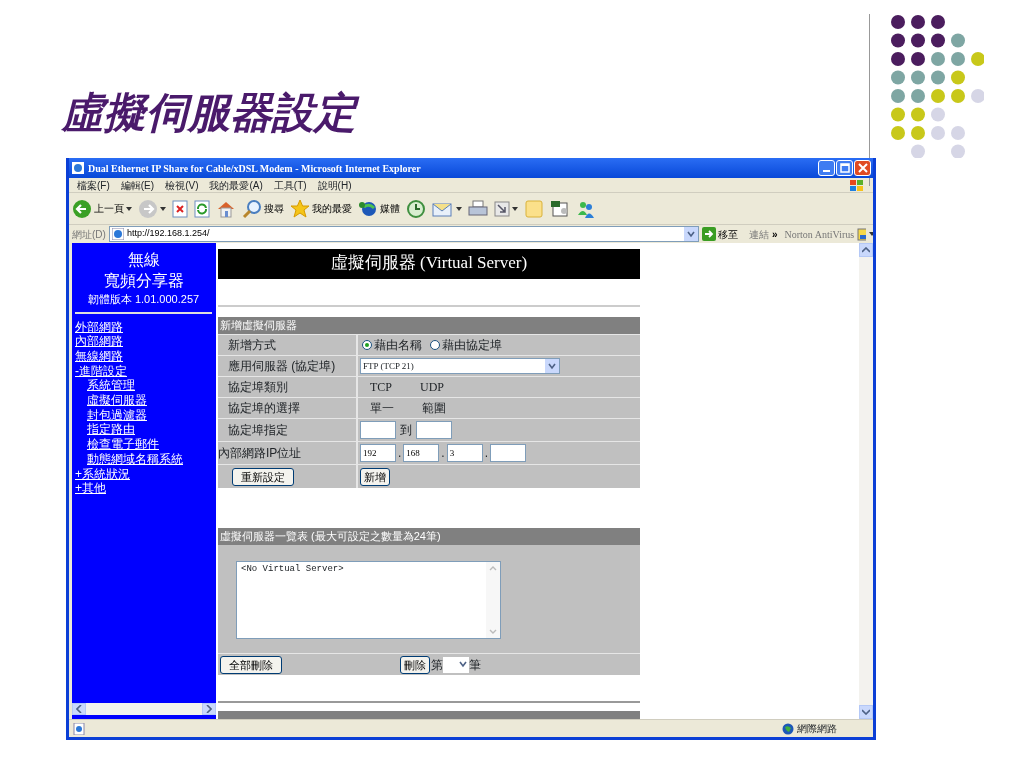 Image resolution: width=1024 pixels, height=768 pixels. Describe the element at coordinates (182, 185) in the screenshot. I see `menu-item: 檢視(V)` at that location.